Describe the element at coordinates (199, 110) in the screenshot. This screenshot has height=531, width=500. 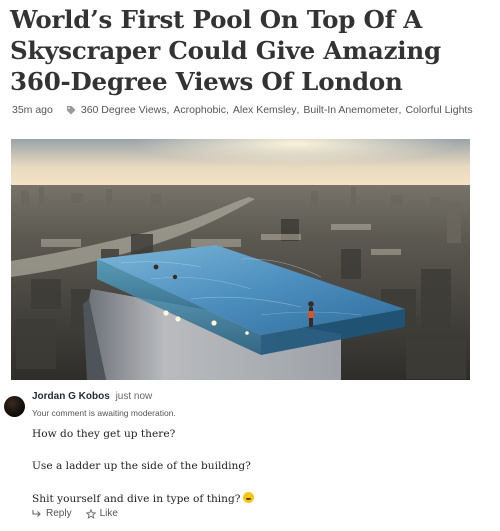
I see `tag-link: Acrophobic` at that location.